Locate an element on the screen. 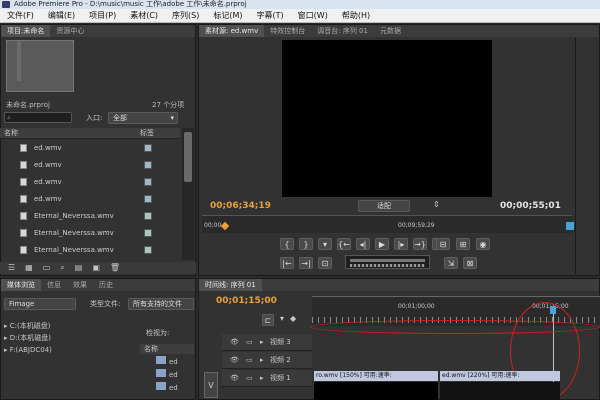  source-current-time: 00;06;34;19 is located at coordinates (240, 206).